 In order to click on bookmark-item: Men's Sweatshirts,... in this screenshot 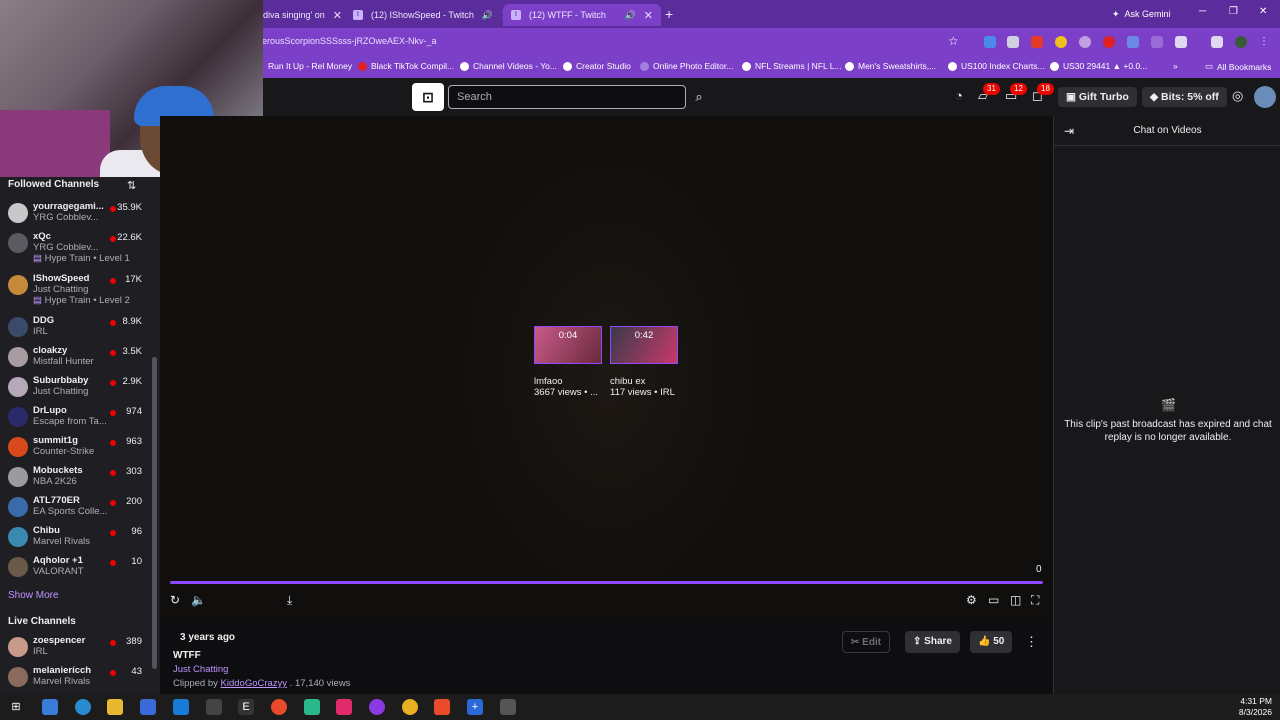, I will do `click(890, 66)`.